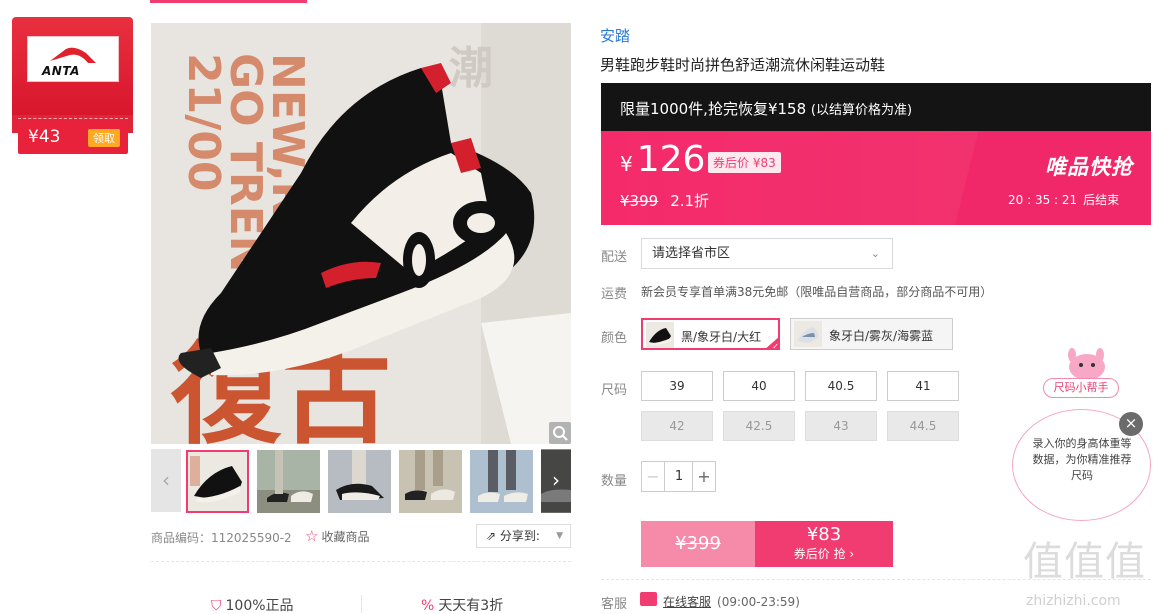 The height and width of the screenshot is (614, 1172). Describe the element at coordinates (1086, 364) in the screenshot. I see `mascot-icon` at that location.